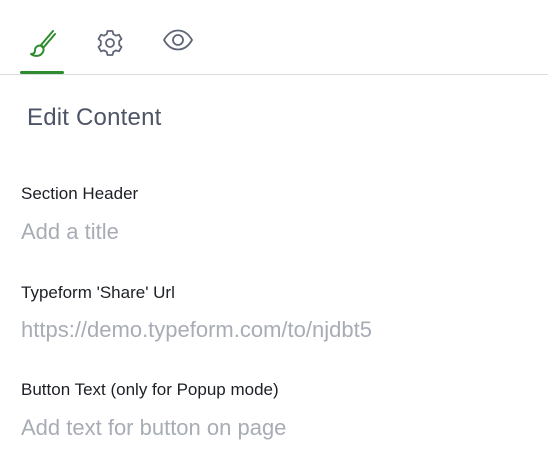 The image size is (560, 470). I want to click on share-url-label: Typeform 'Share' Url, so click(98, 292).